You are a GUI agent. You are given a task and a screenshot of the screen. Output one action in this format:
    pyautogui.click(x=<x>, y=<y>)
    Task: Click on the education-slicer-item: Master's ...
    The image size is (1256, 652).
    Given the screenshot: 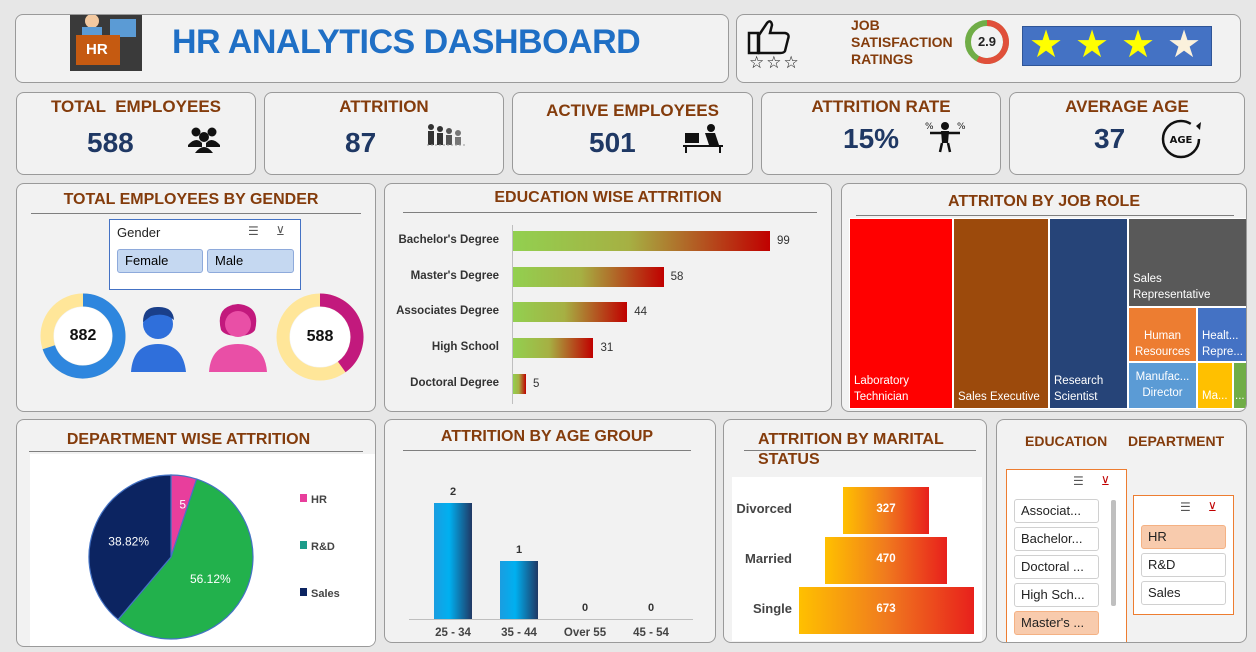 What is the action you would take?
    pyautogui.click(x=1056, y=623)
    